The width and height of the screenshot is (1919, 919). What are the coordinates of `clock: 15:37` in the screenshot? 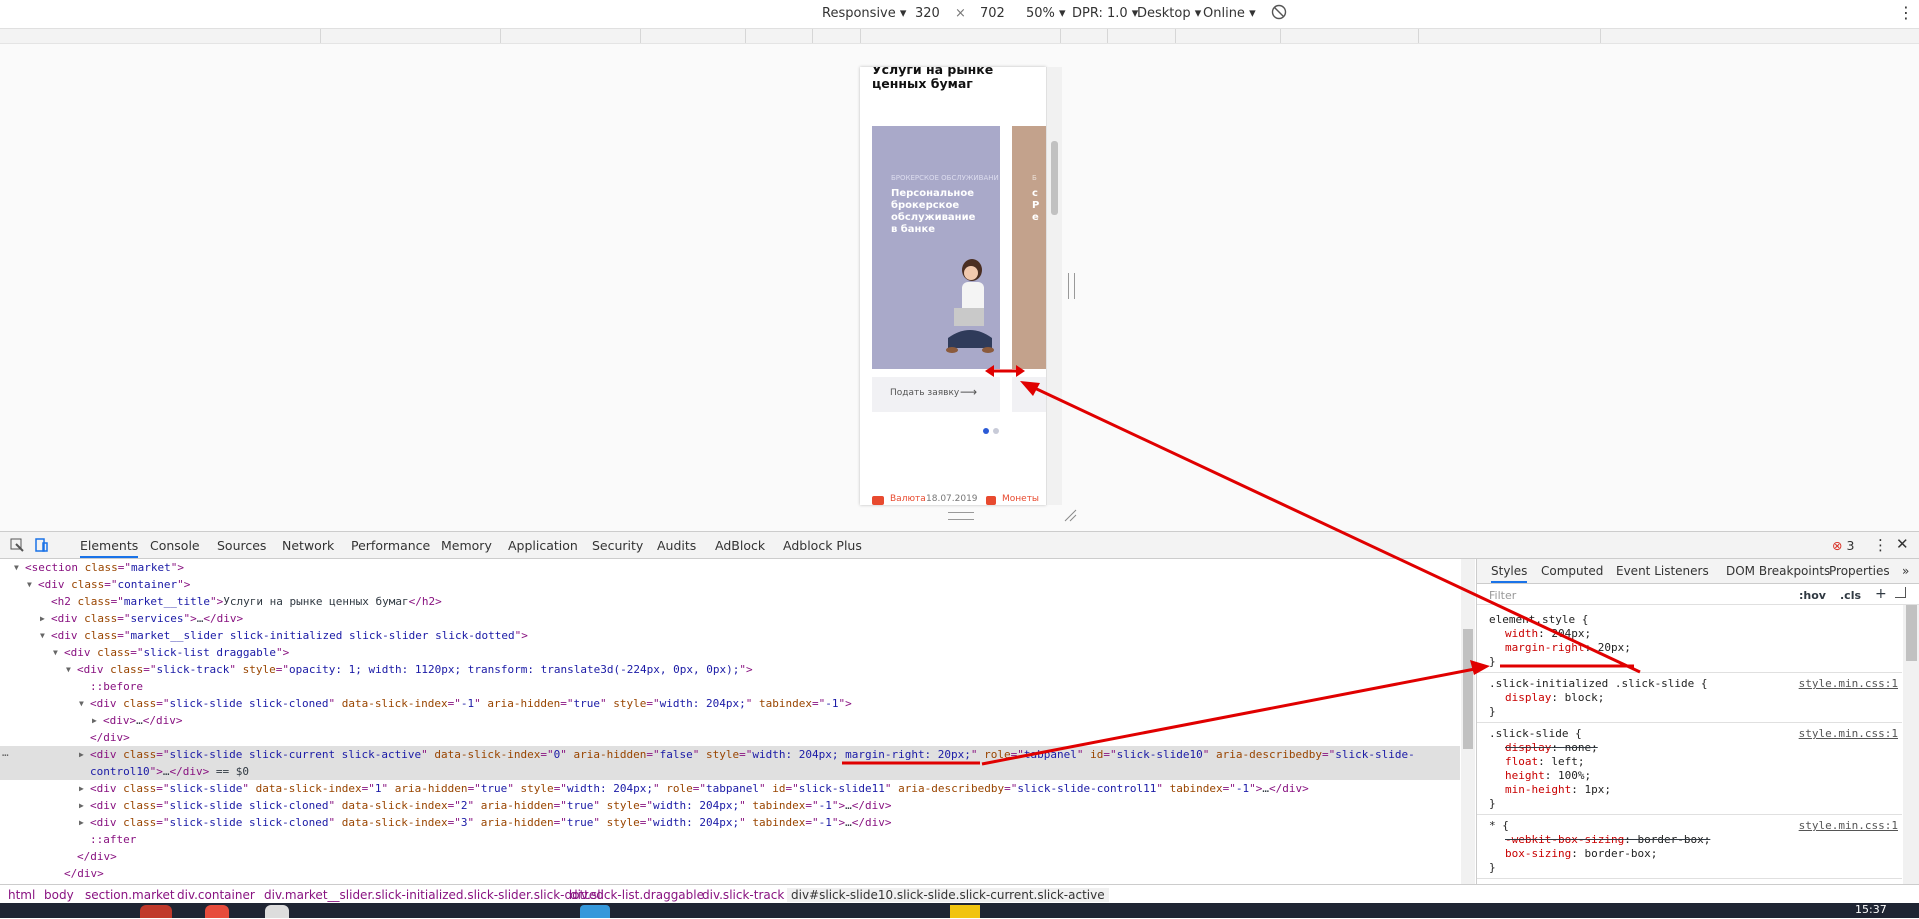 It's located at (1871, 909).